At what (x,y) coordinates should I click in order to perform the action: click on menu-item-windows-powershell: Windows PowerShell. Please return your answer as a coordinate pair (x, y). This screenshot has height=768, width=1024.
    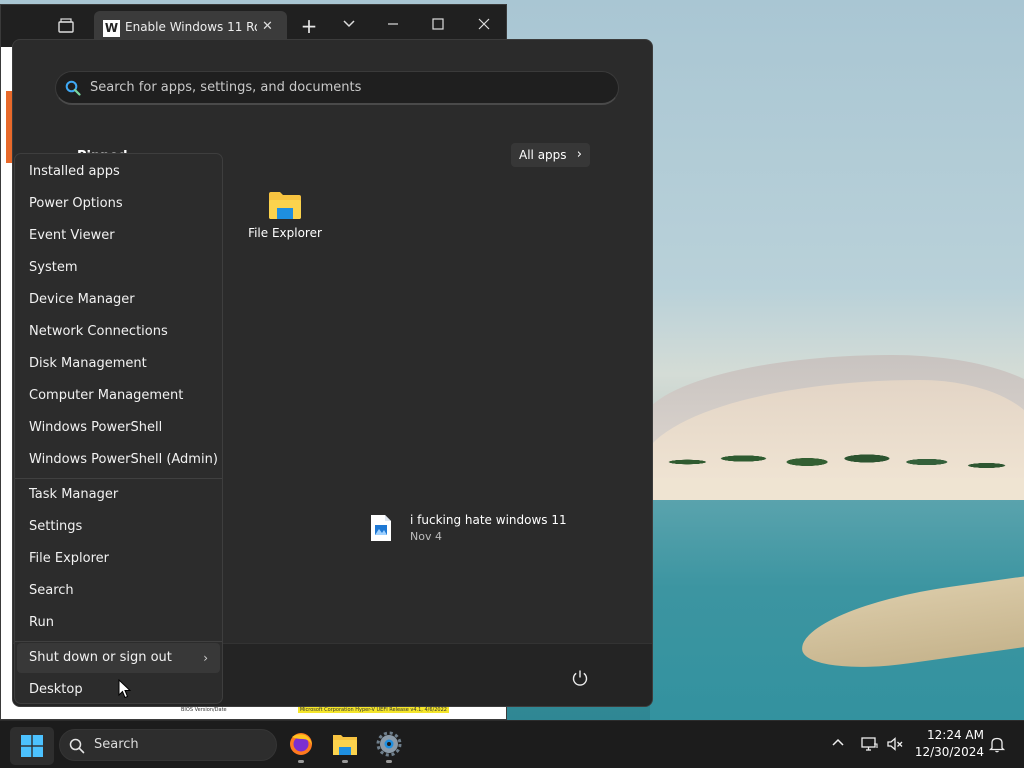
    Looking at the image, I should click on (118, 428).